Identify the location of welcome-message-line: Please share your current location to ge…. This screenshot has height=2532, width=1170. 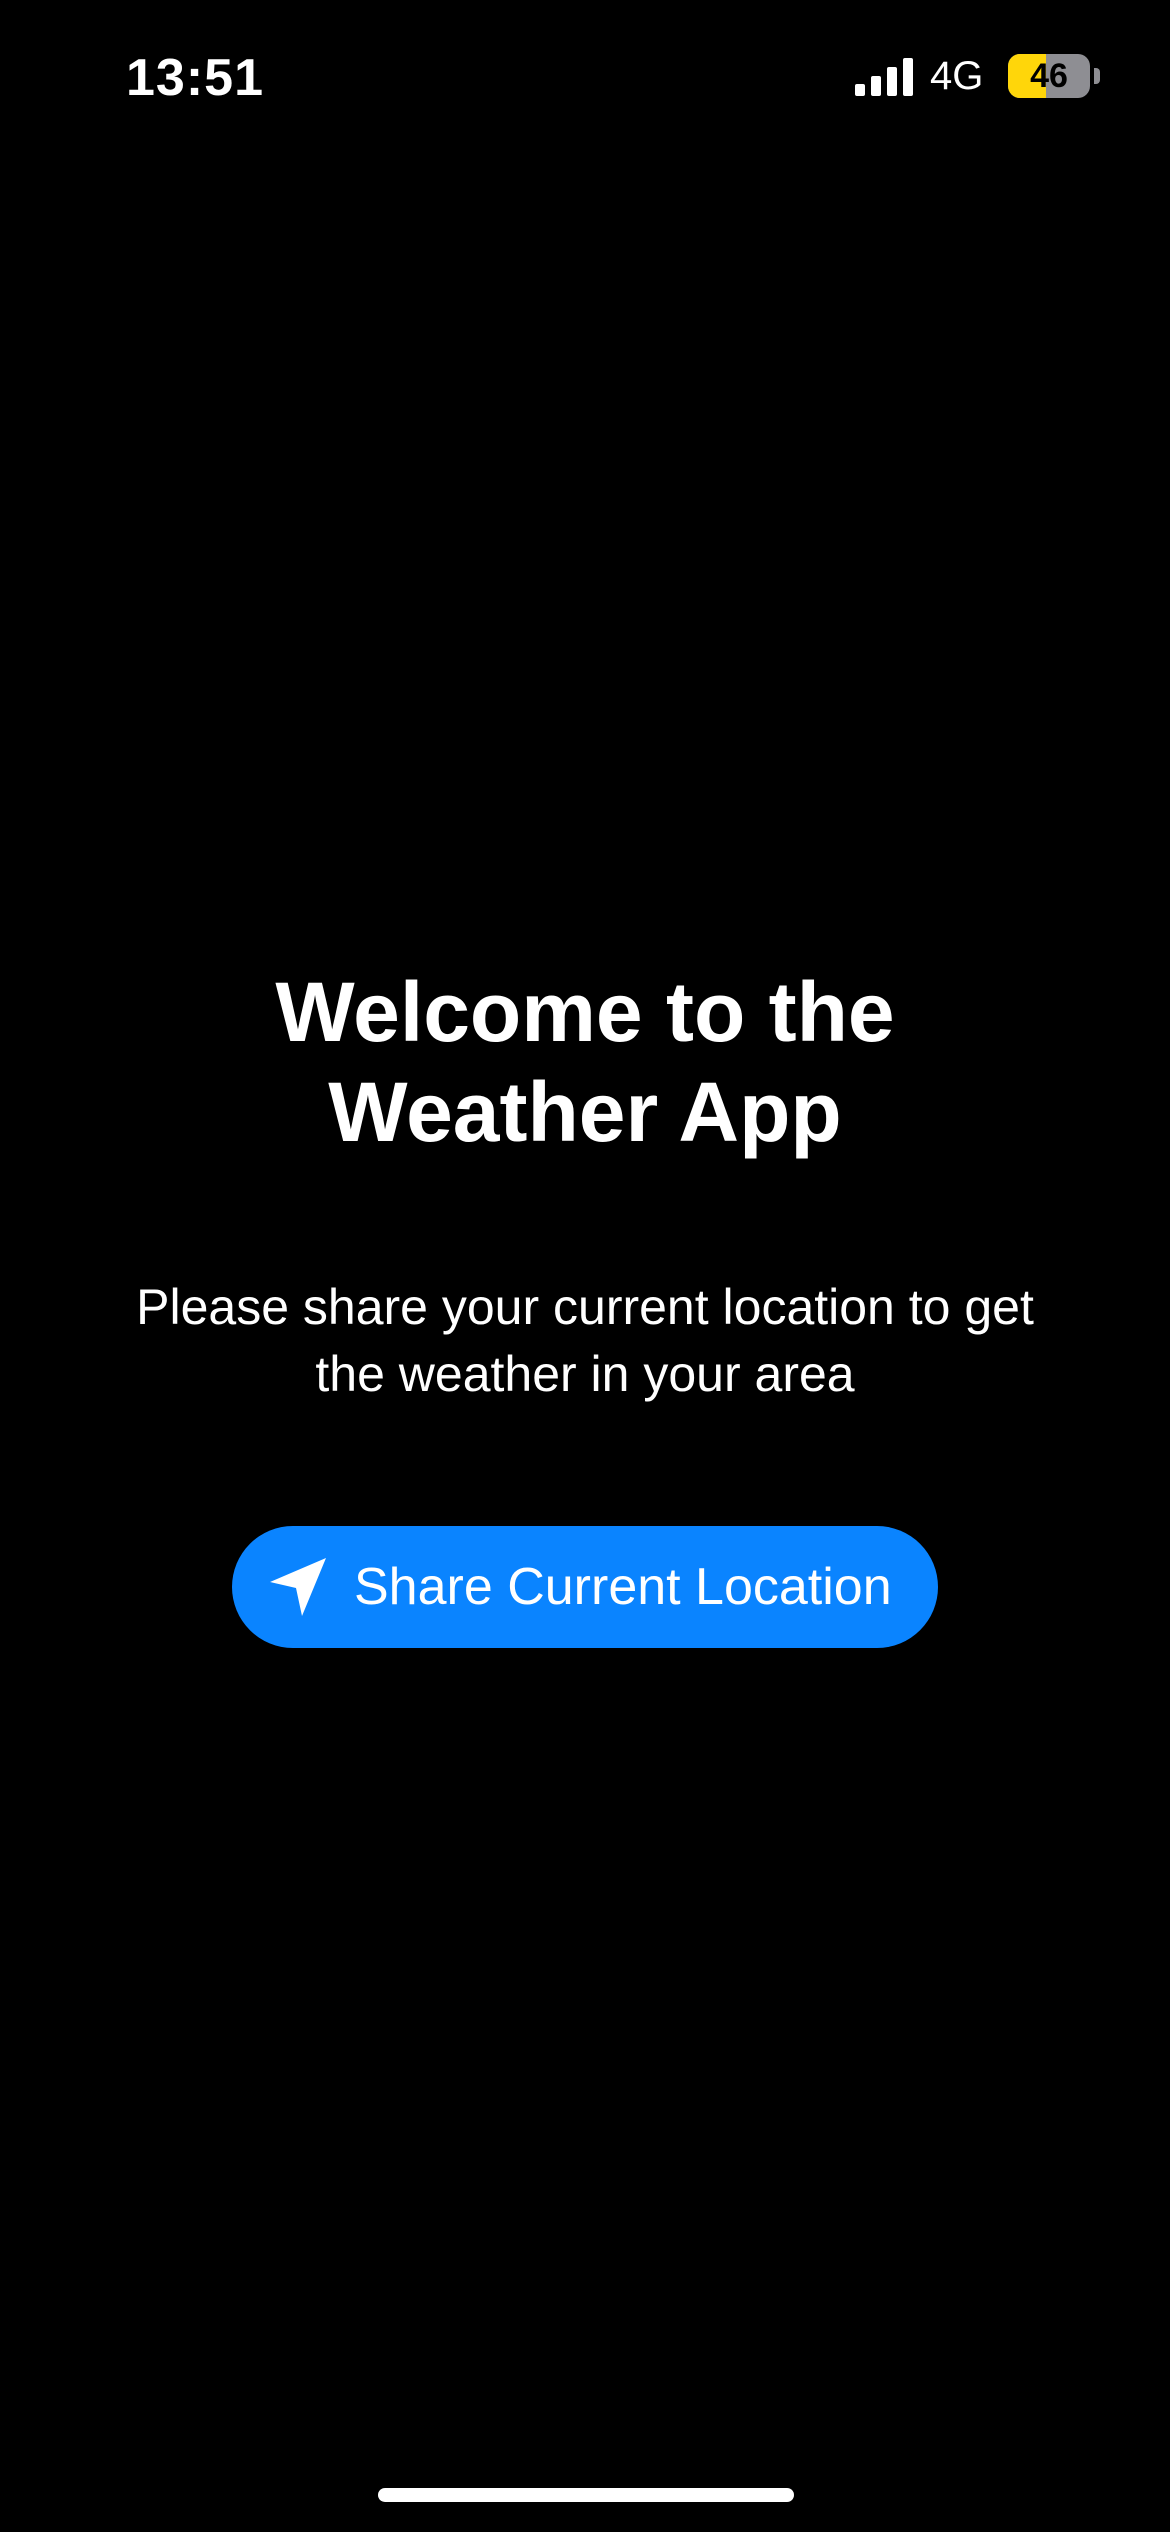
(585, 1307).